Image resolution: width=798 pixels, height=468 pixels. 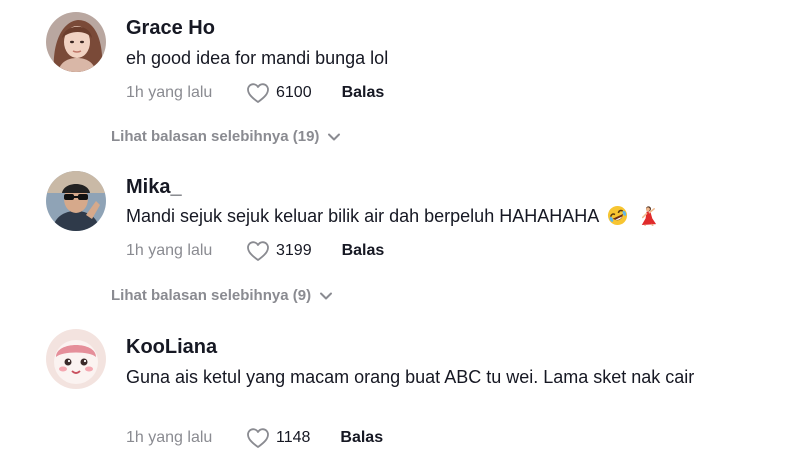 I want to click on view-more-replies-button: Lihat balasan selebihnya (19), so click(x=226, y=136).